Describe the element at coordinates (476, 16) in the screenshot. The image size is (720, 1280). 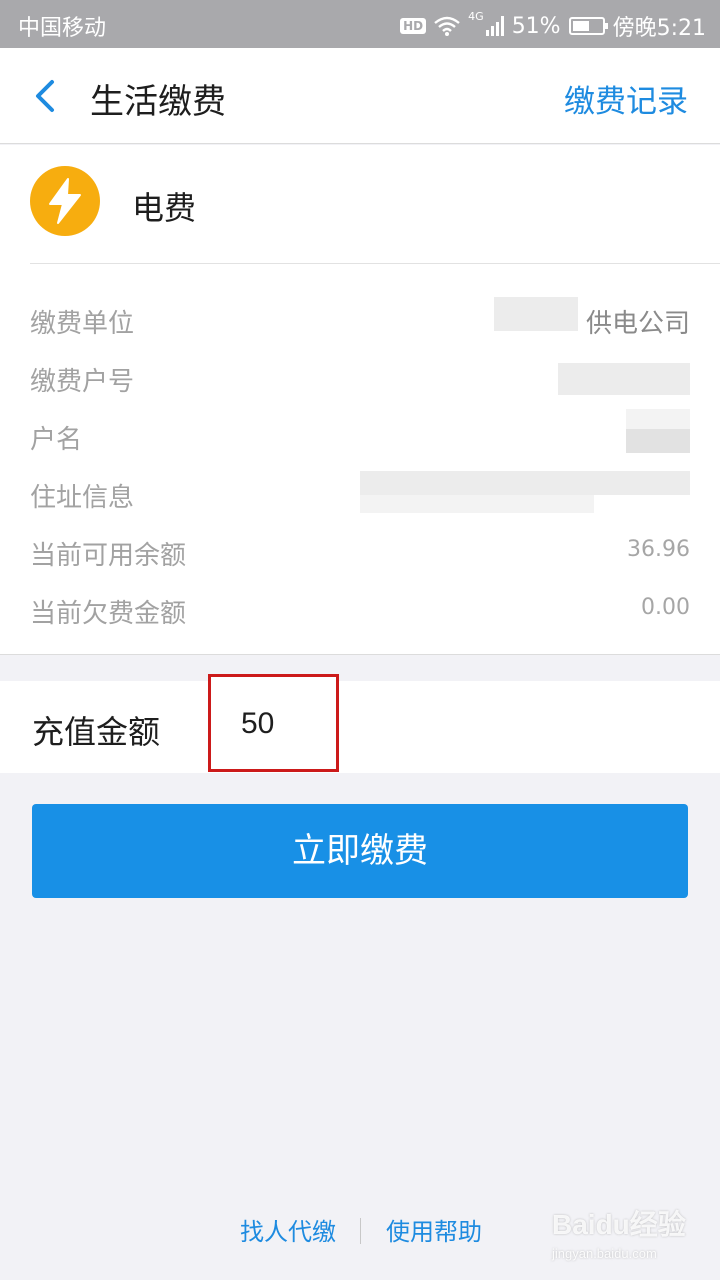
I see `network-type: 4G` at that location.